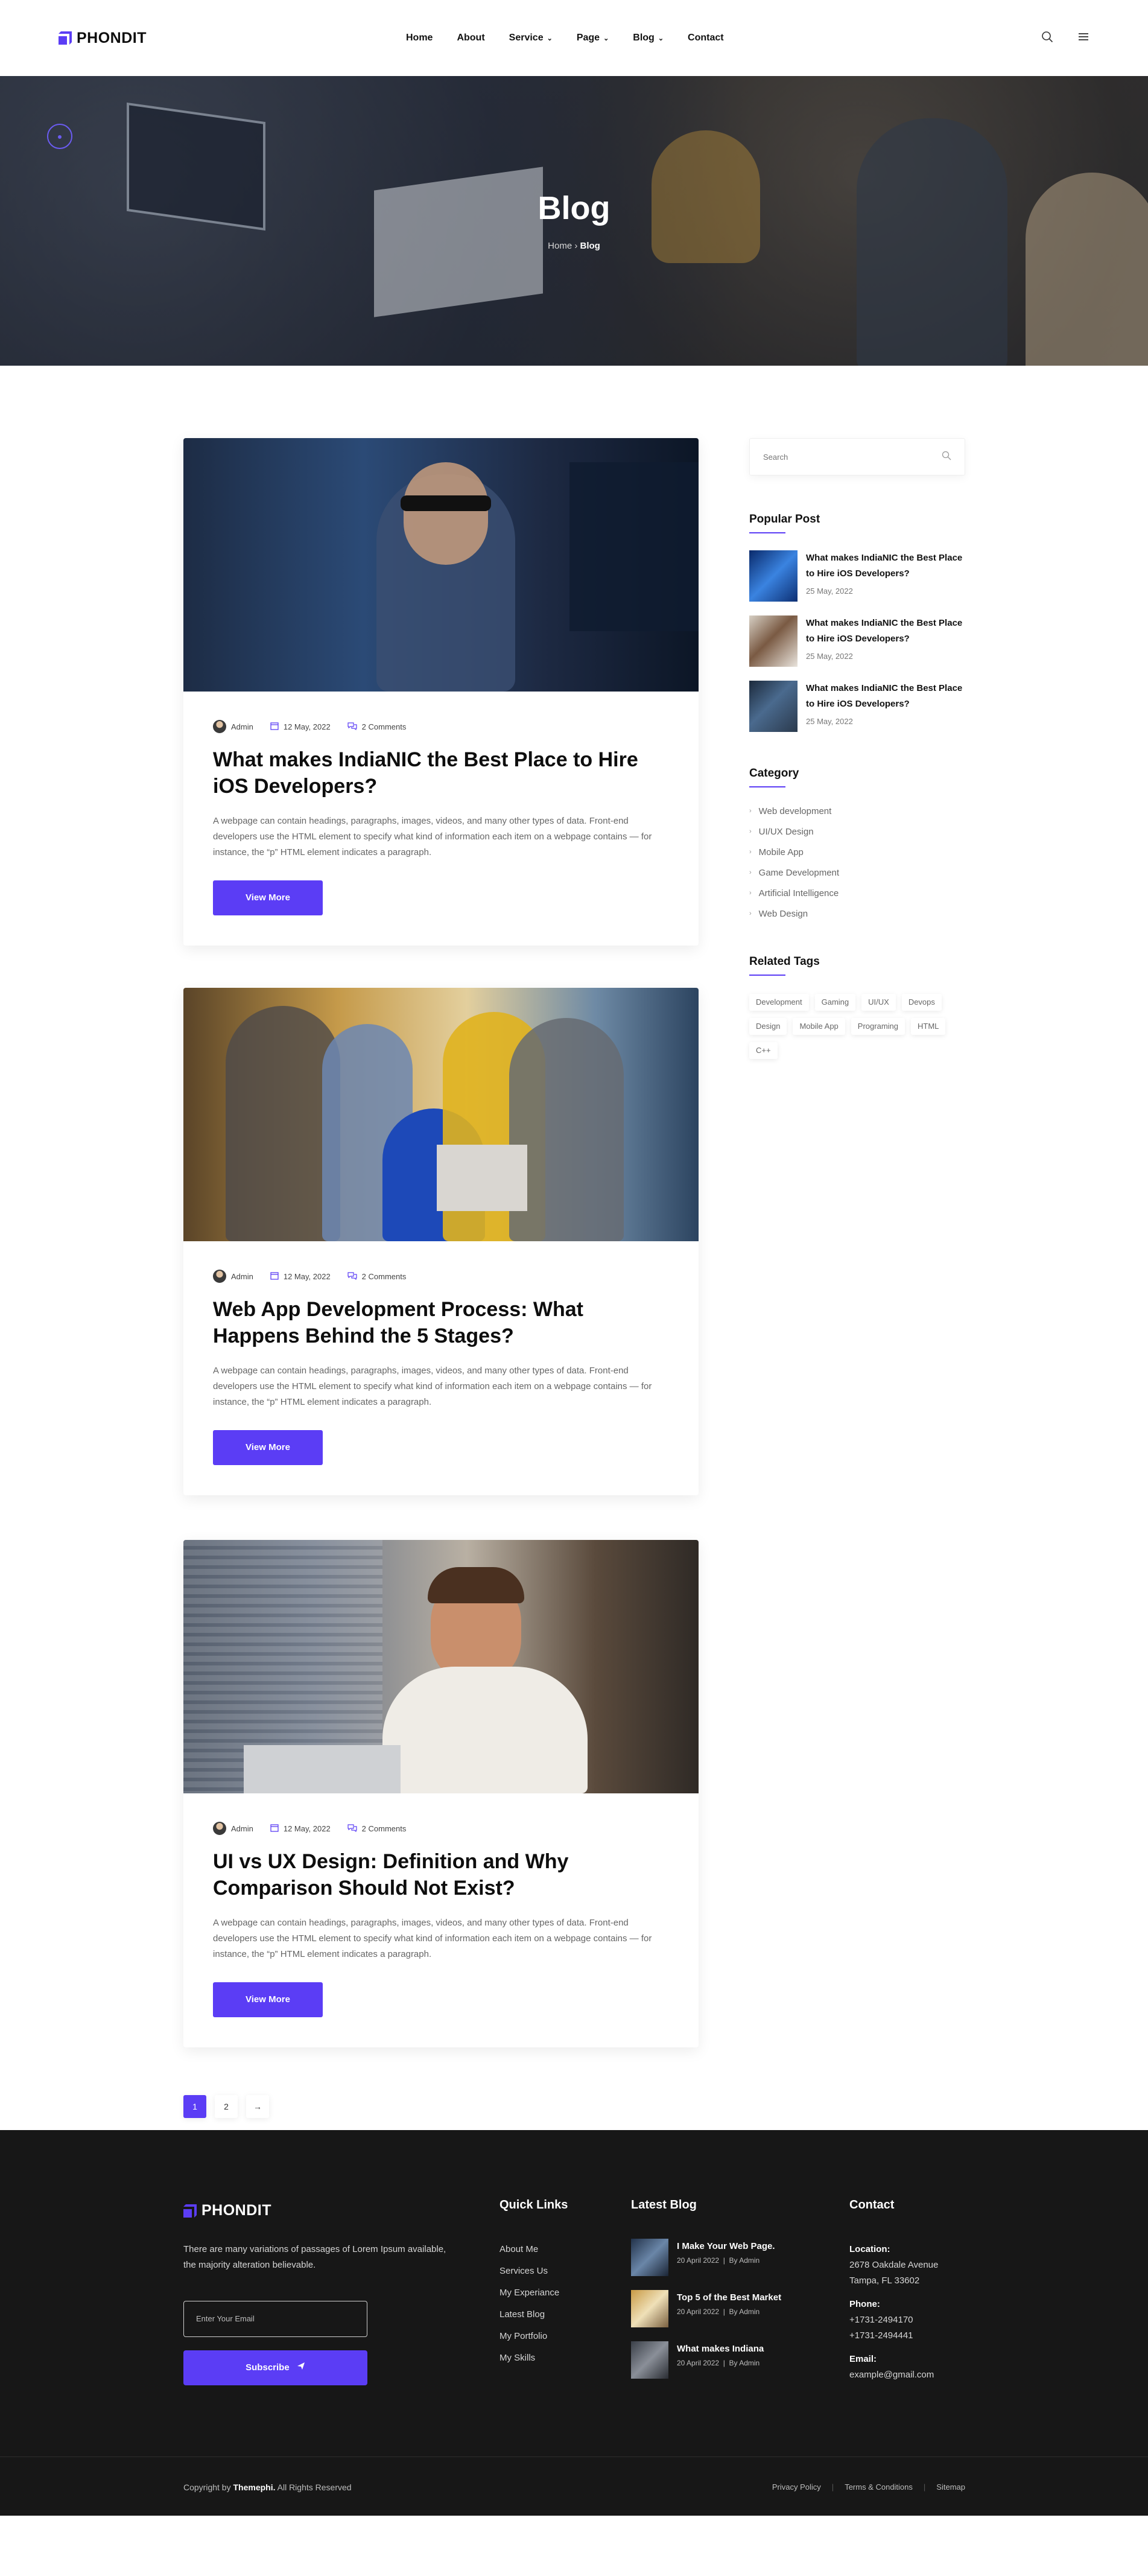 The height and width of the screenshot is (2576, 1148). What do you see at coordinates (227, 2210) in the screenshot?
I see `footer-logo: PHONDIT` at bounding box center [227, 2210].